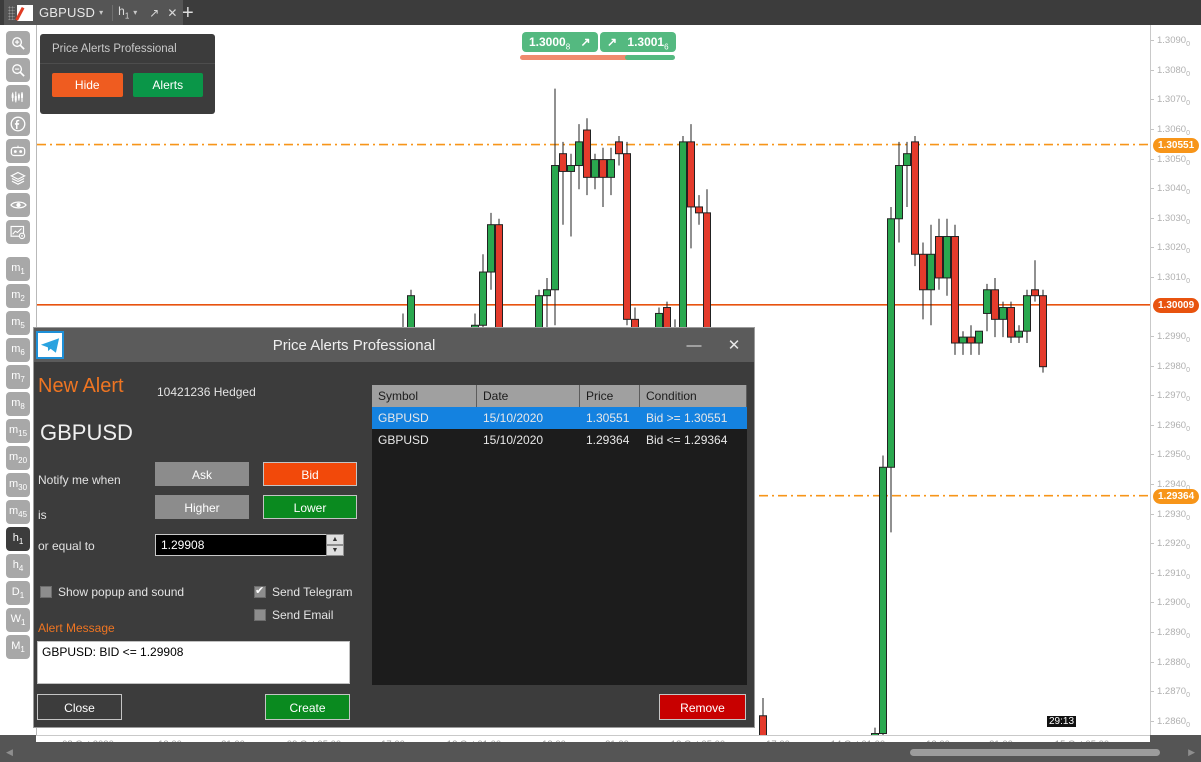  What do you see at coordinates (112, 592) in the screenshot?
I see `show-popup-checkbox-row: Show popup and sound` at bounding box center [112, 592].